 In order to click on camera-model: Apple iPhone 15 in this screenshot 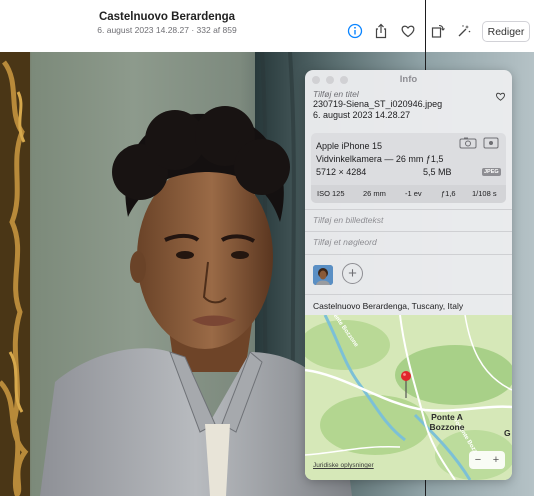, I will do `click(349, 146)`.